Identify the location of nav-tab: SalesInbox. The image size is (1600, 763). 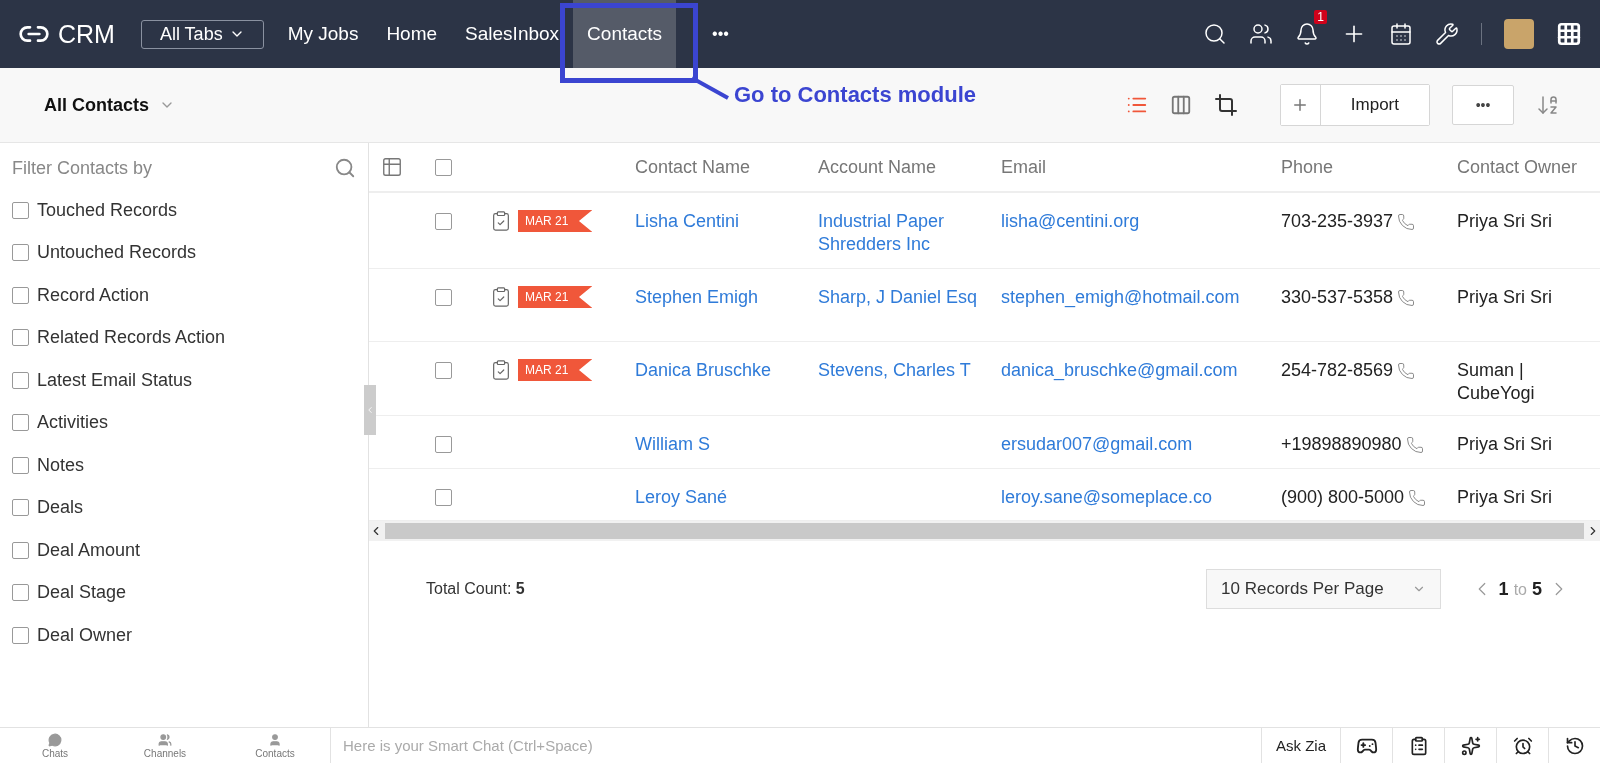
(512, 34).